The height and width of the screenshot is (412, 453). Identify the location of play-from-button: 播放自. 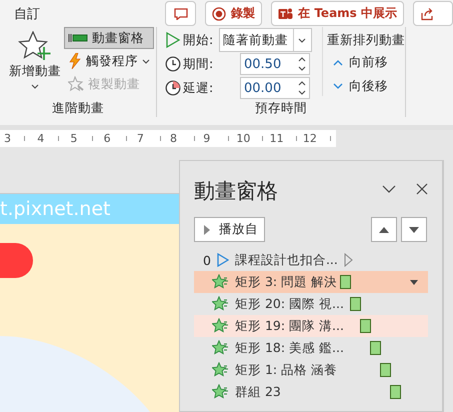
(229, 229).